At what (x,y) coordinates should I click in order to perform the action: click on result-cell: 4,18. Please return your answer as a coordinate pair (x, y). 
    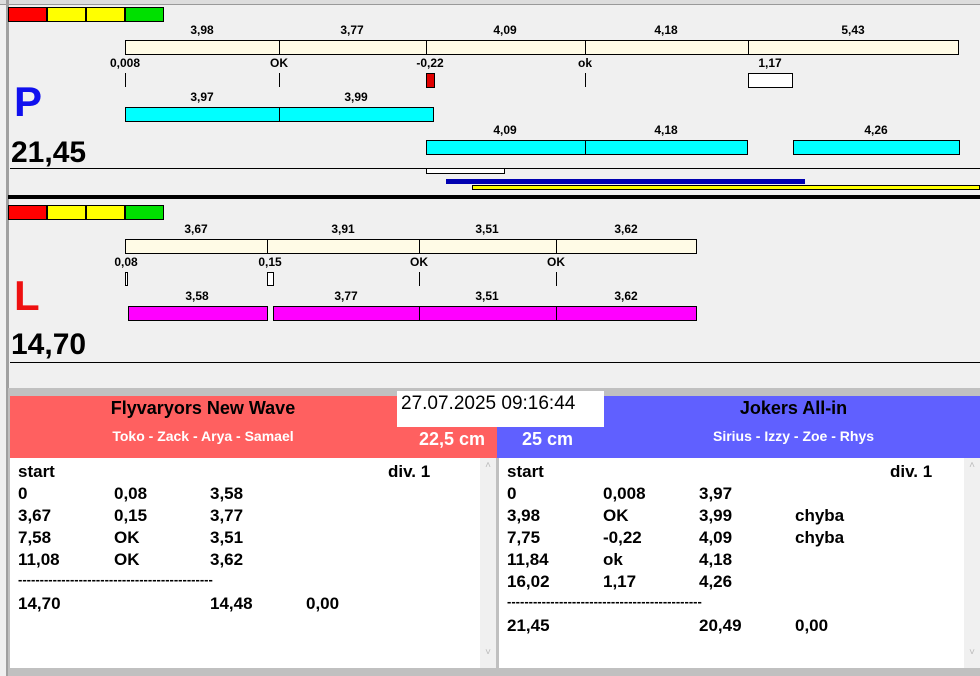
    Looking at the image, I should click on (716, 559).